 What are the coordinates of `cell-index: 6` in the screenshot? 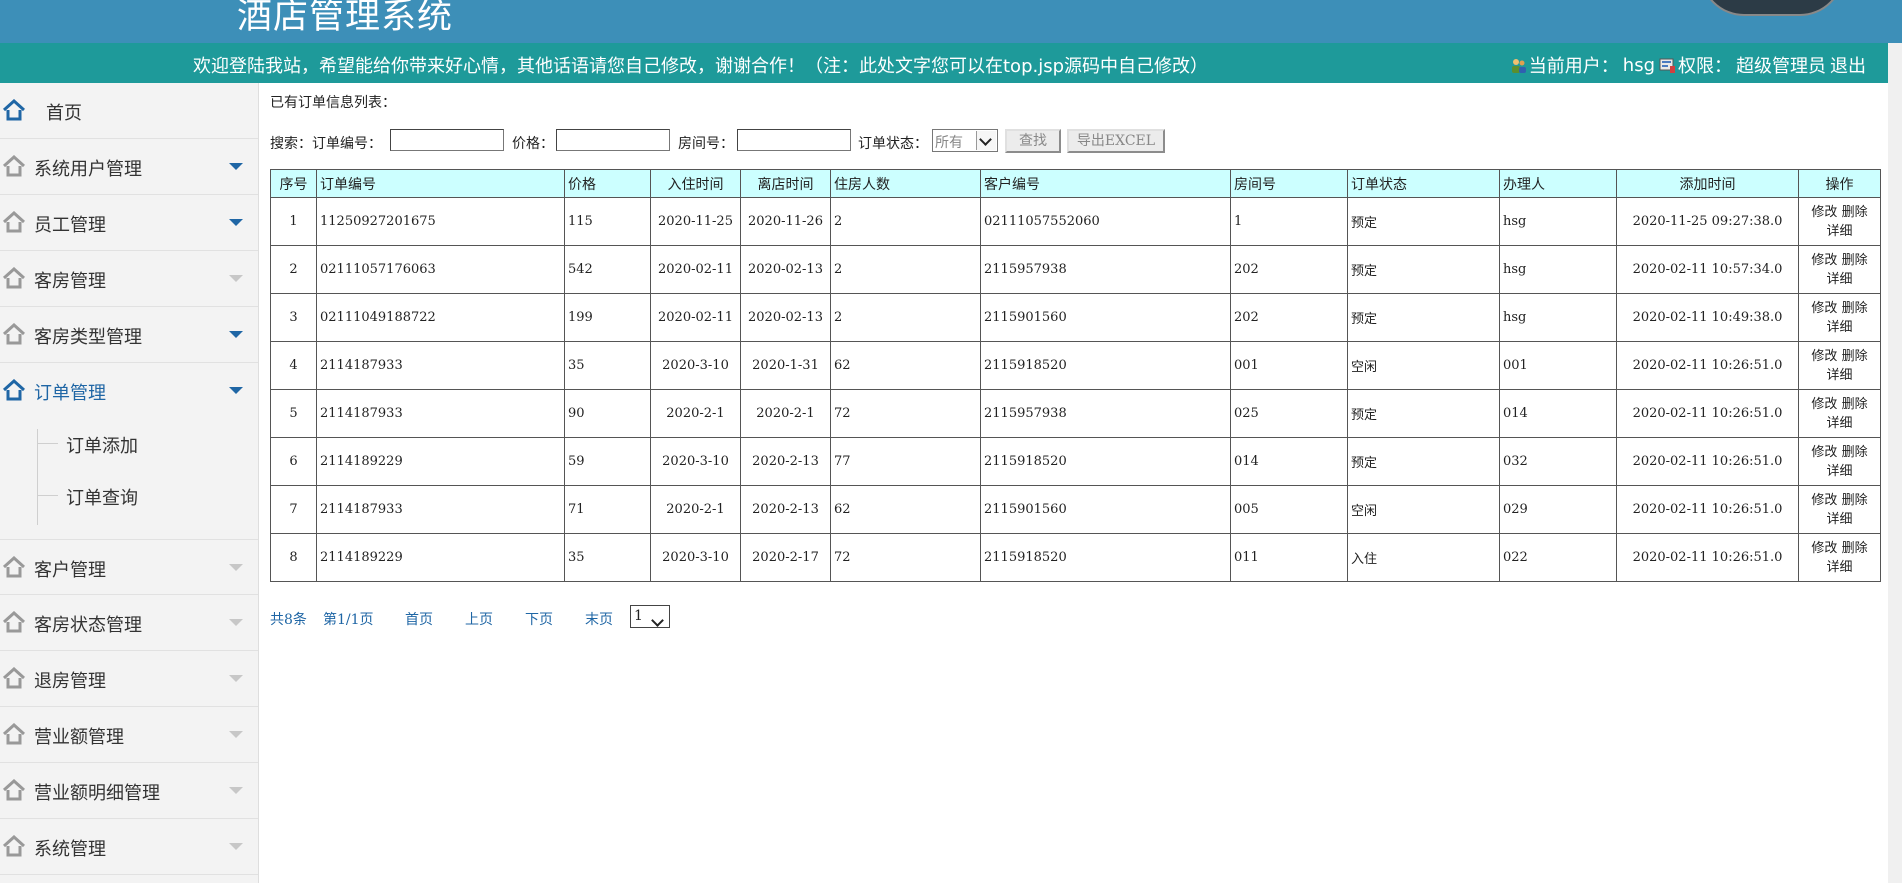 It's located at (293, 461).